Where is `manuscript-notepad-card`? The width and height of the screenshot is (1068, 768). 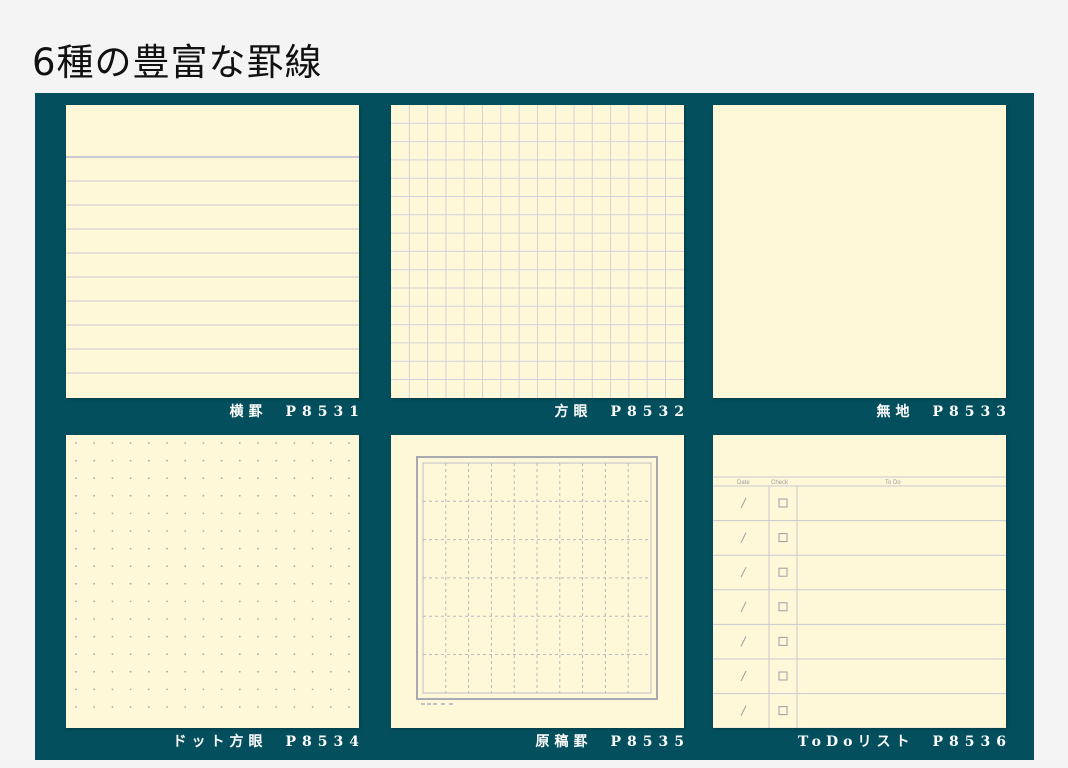 manuscript-notepad-card is located at coordinates (537, 581).